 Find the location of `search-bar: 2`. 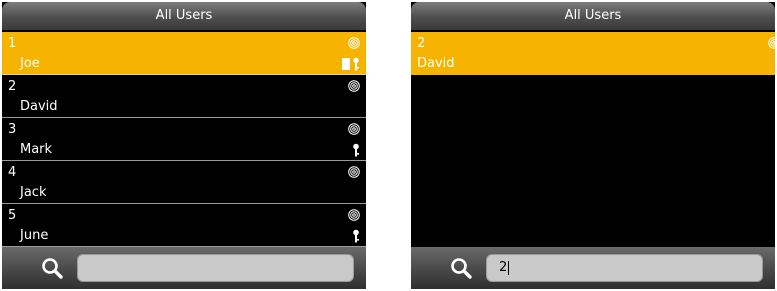

search-bar: 2 is located at coordinates (593, 268).